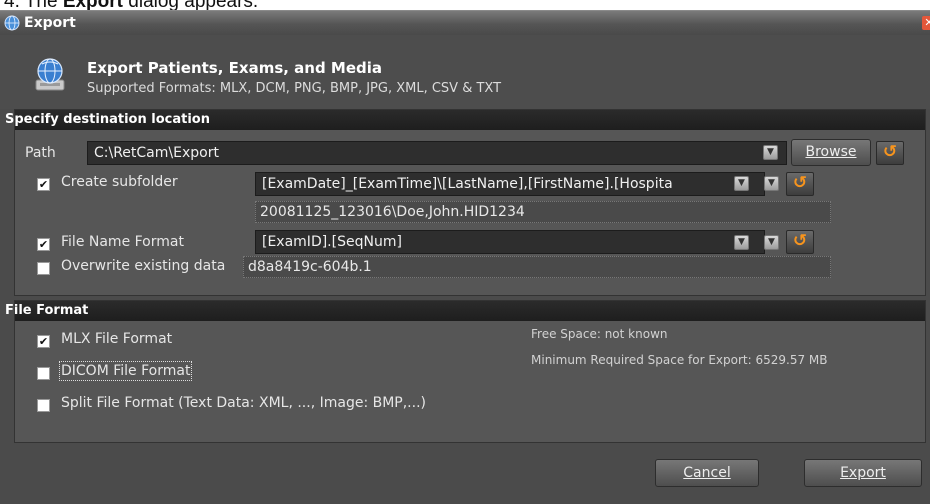  Describe the element at coordinates (770, 152) in the screenshot. I see `path-dropdown-icon: ▼` at that location.